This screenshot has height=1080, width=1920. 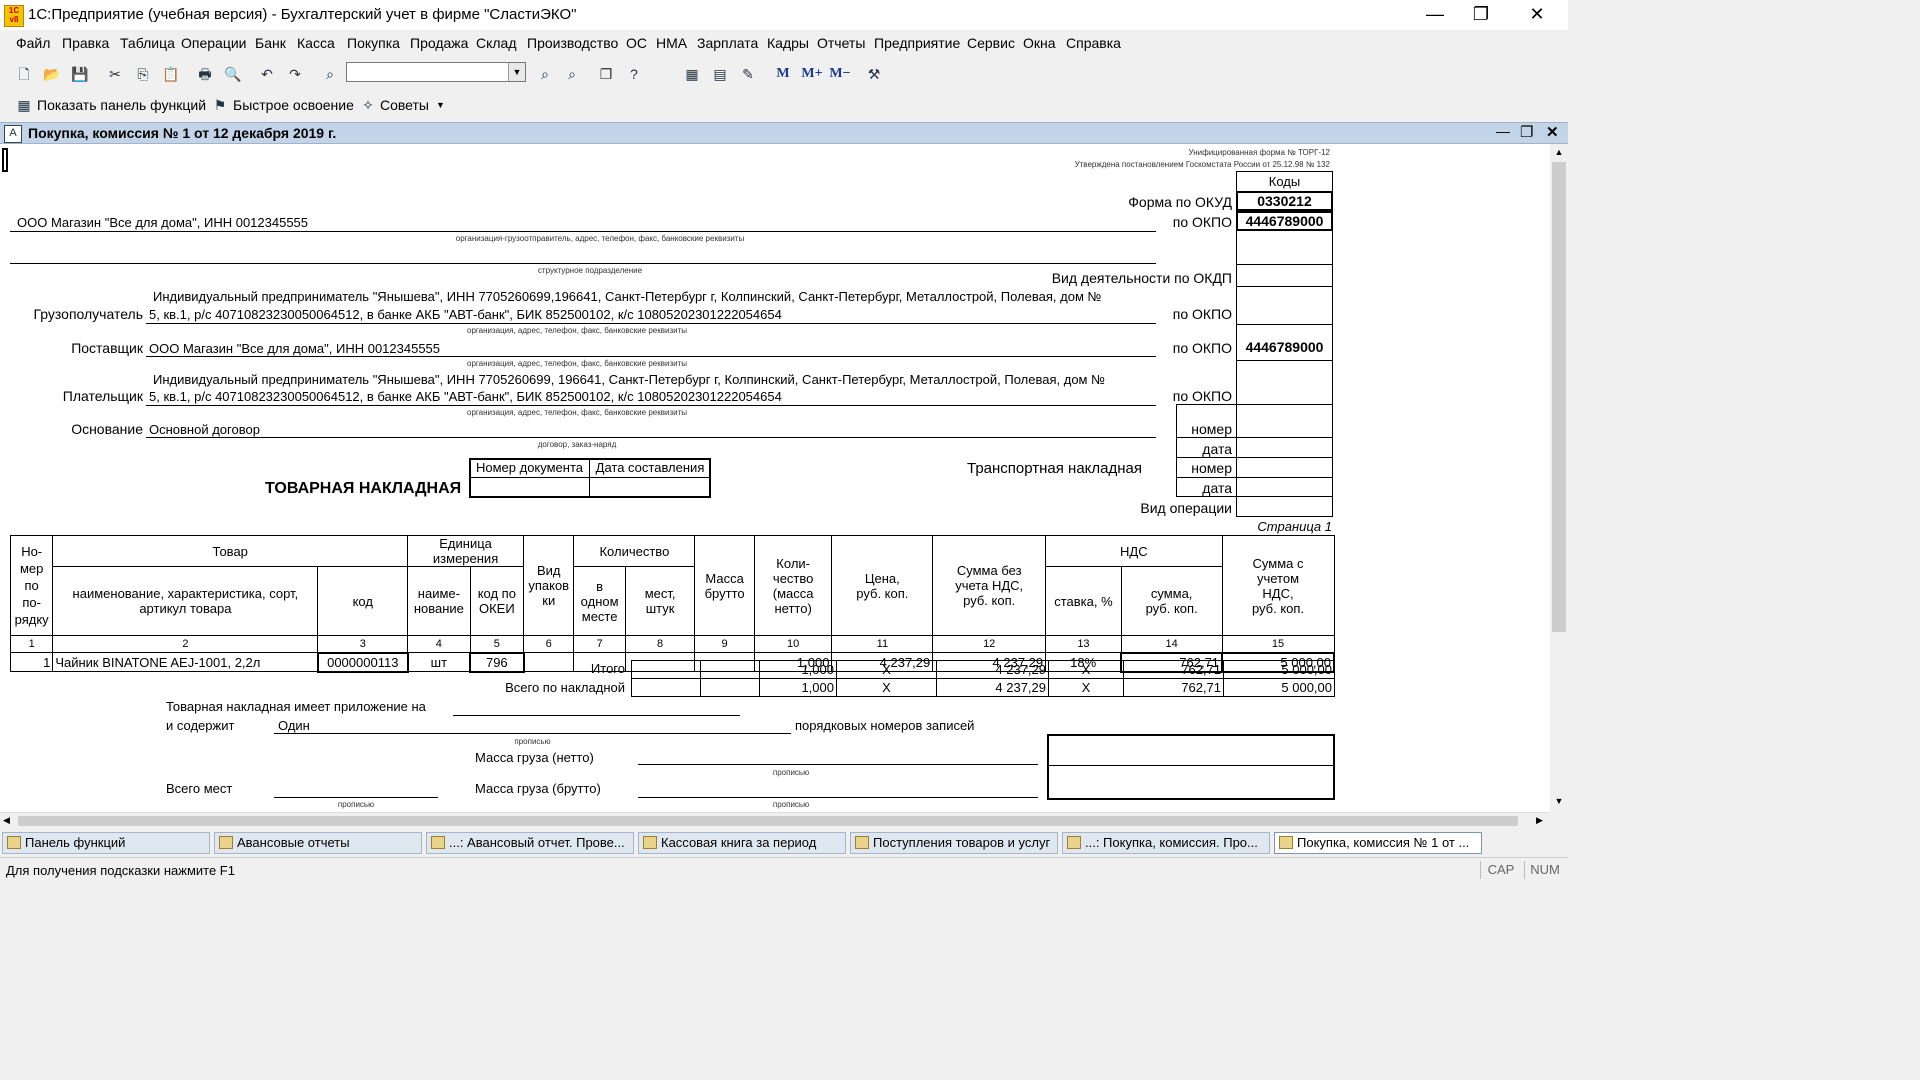 I want to click on row-goods-name: Чайник BINATONE AEJ-1001, 2,2л, so click(x=185, y=662).